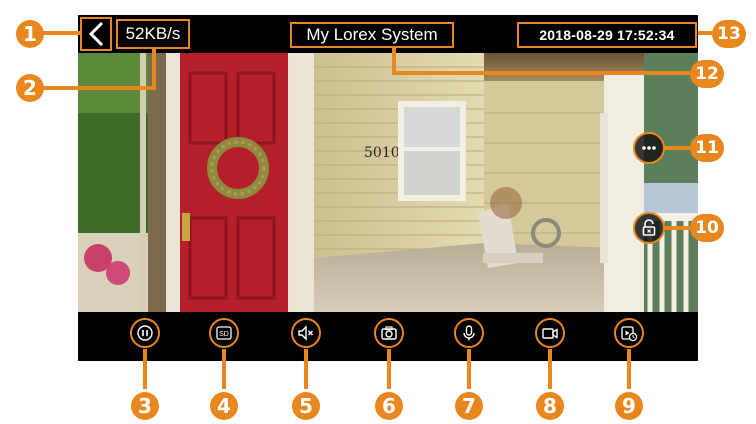  I want to click on bitrate-display: 52KB/s, so click(153, 34).